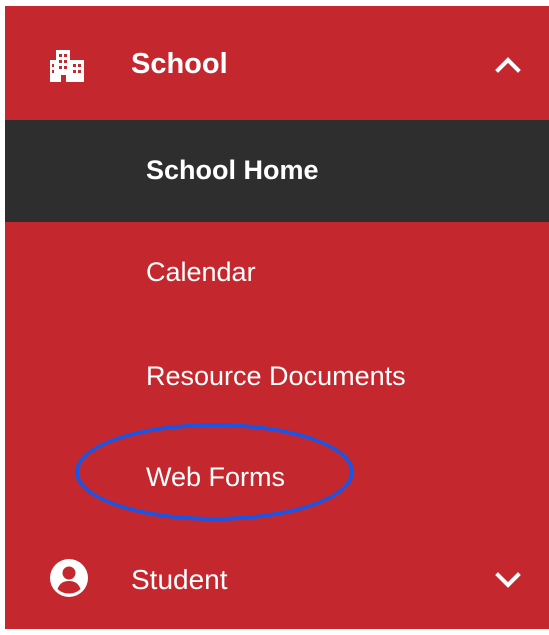 The height and width of the screenshot is (635, 549). I want to click on menu-item-label: School Home, so click(232, 170).